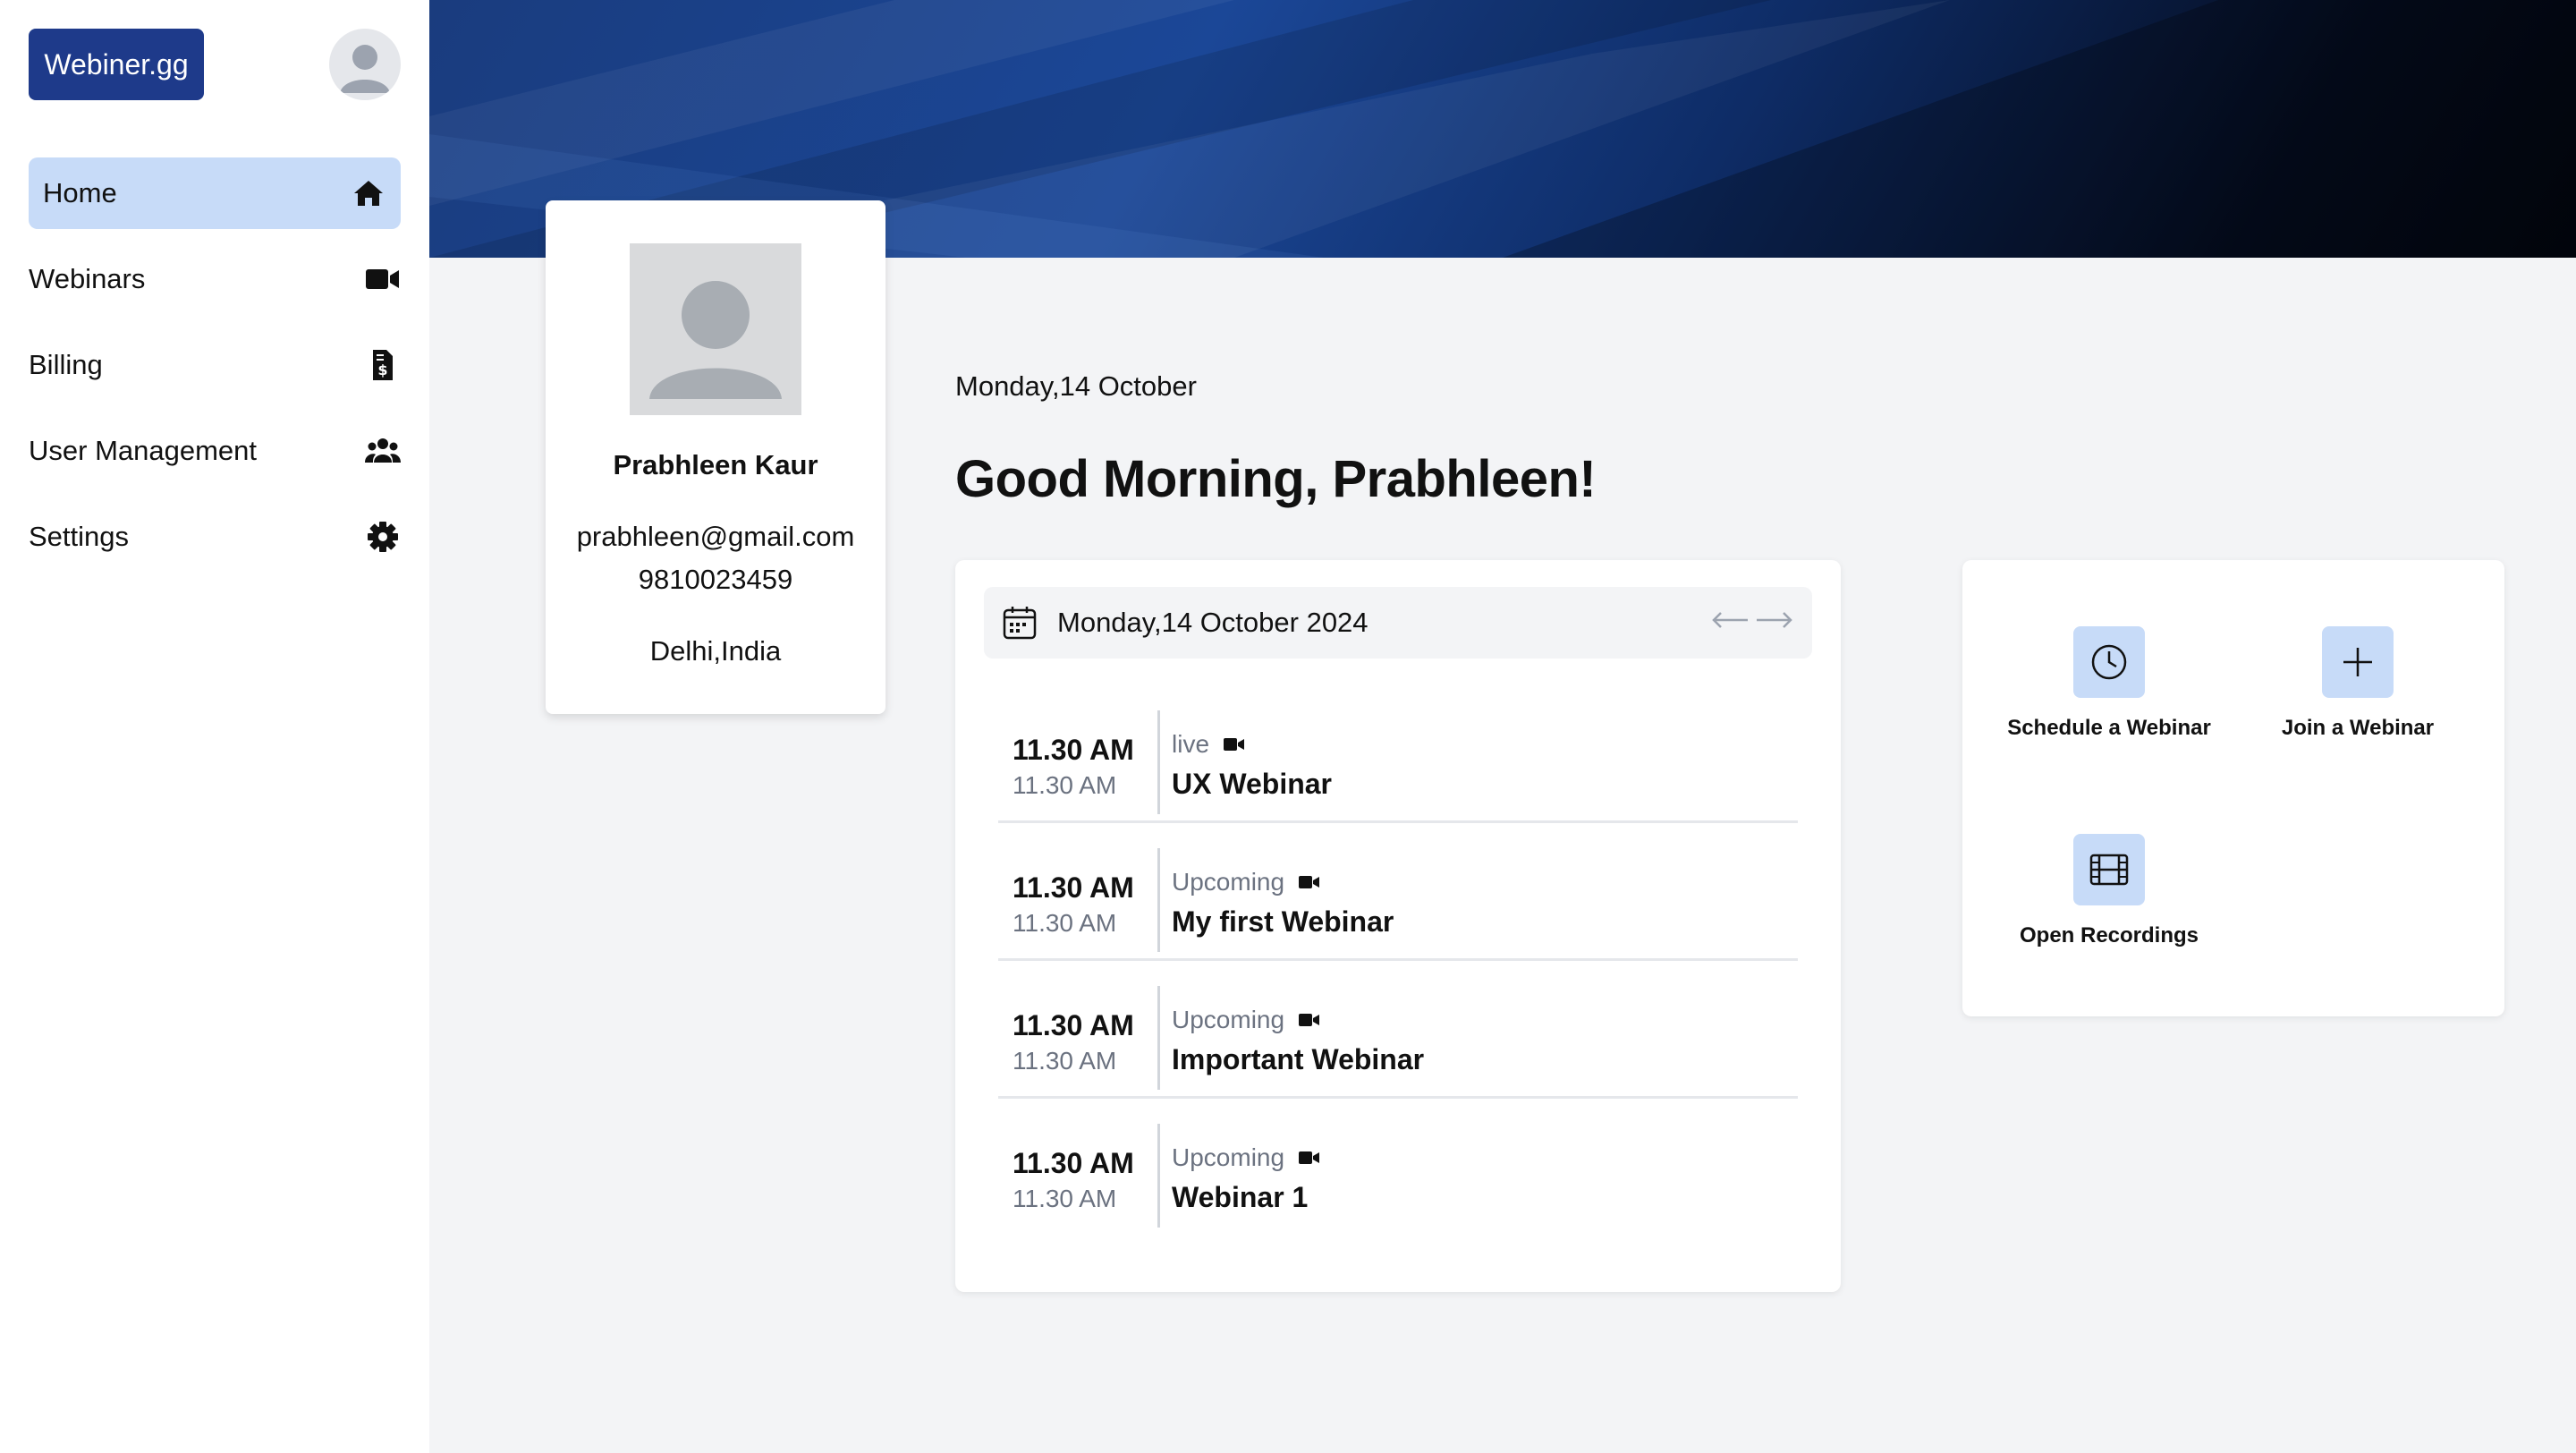 Image resolution: width=2576 pixels, height=1453 pixels. Describe the element at coordinates (2358, 728) in the screenshot. I see `action-label: Join a Webinar` at that location.